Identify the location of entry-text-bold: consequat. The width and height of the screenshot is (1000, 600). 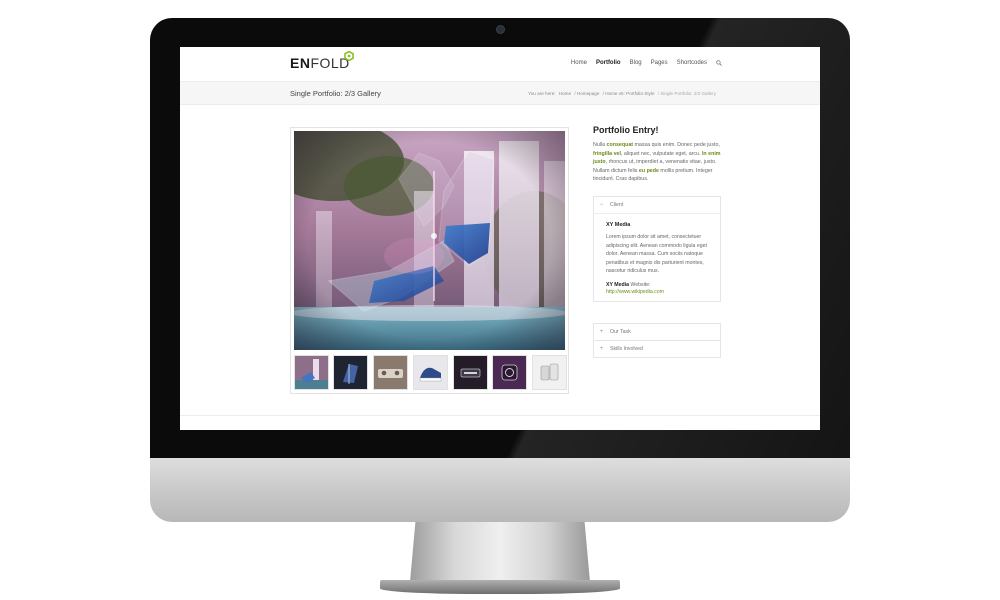
(620, 145).